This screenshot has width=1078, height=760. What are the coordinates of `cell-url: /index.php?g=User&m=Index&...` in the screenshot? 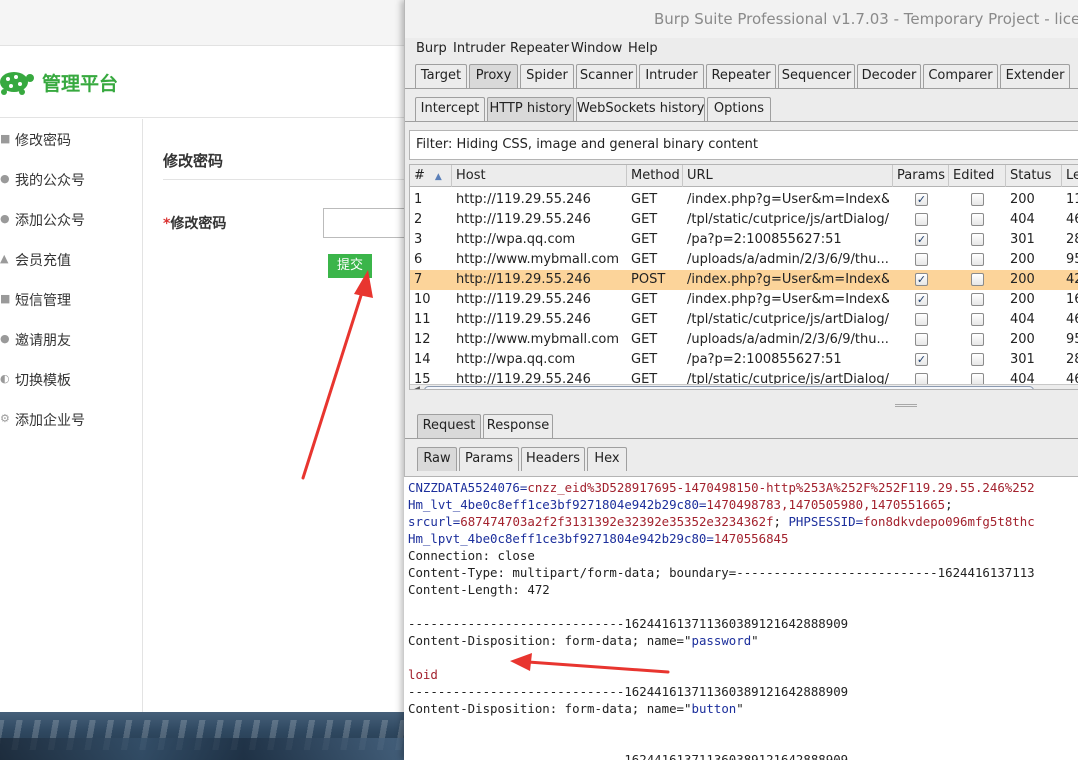 It's located at (788, 199).